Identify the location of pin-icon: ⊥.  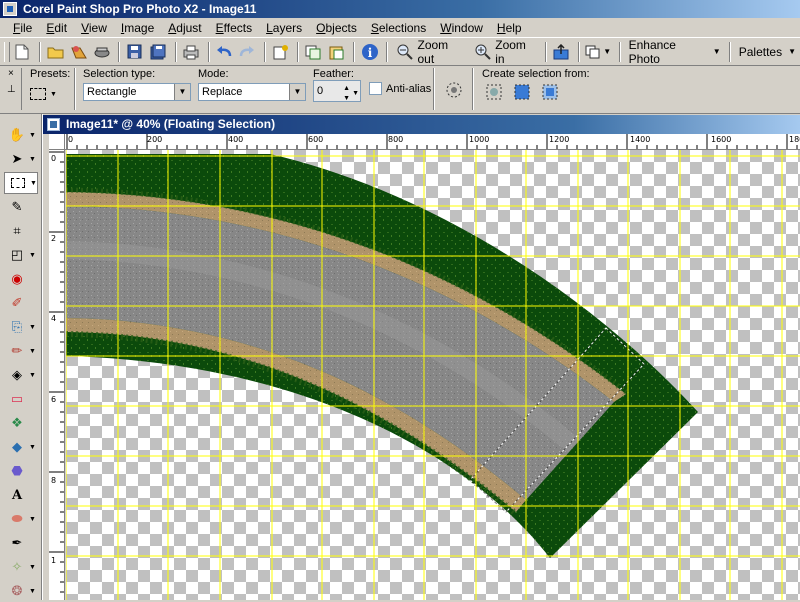
(11, 89).